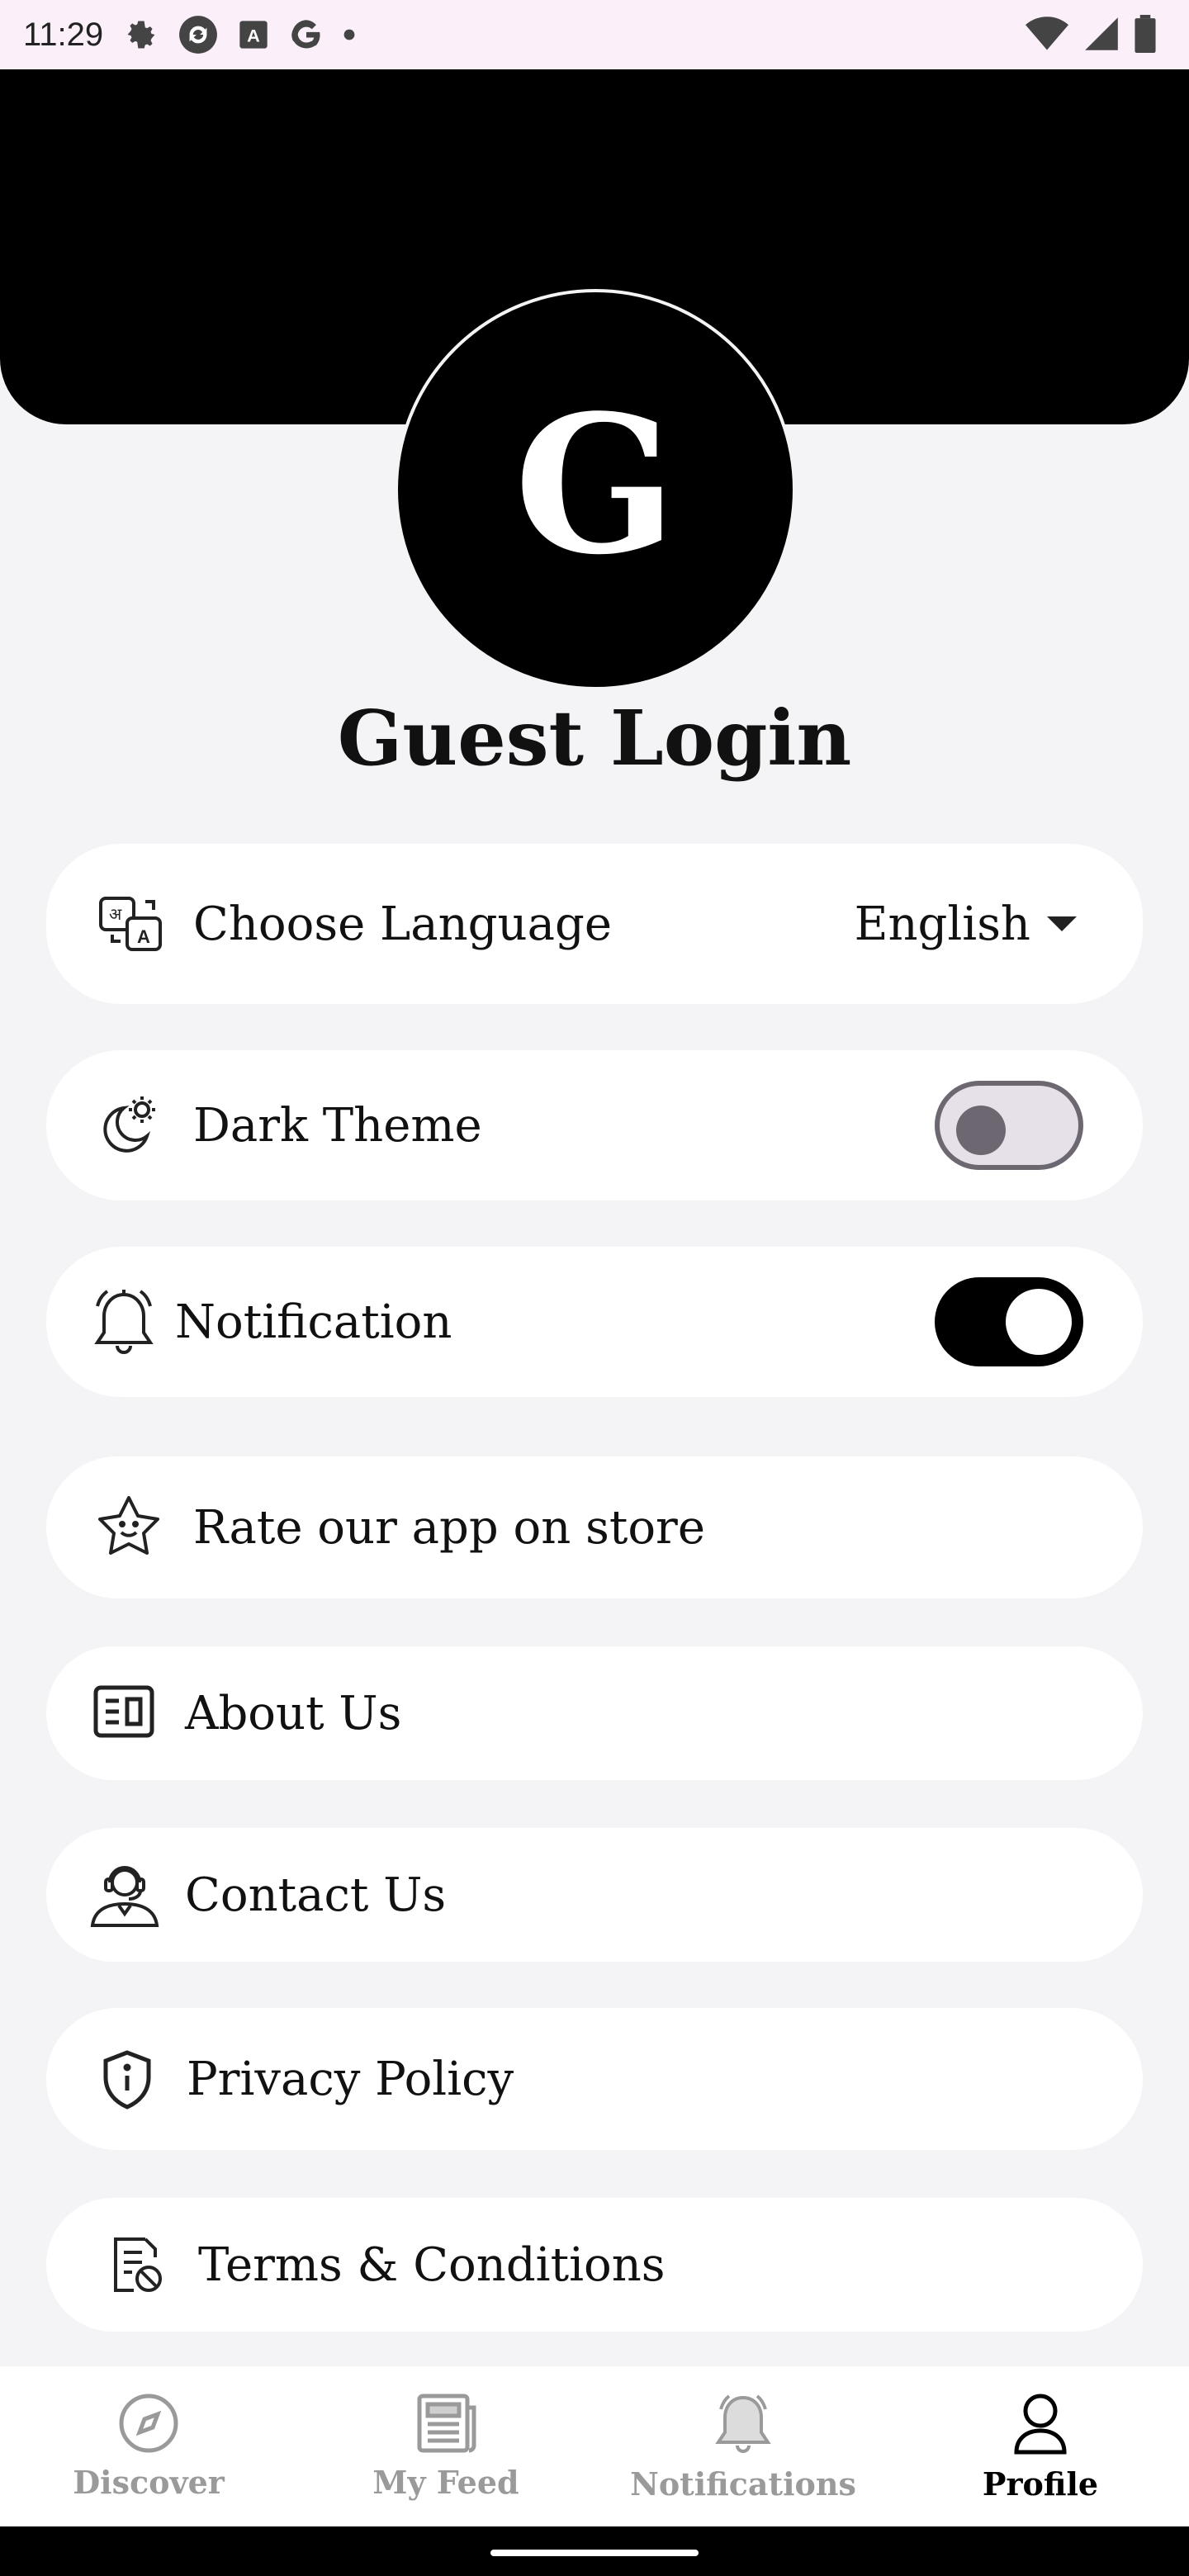 This screenshot has height=2576, width=1189. I want to click on status-notification-icons: A, so click(239, 34).